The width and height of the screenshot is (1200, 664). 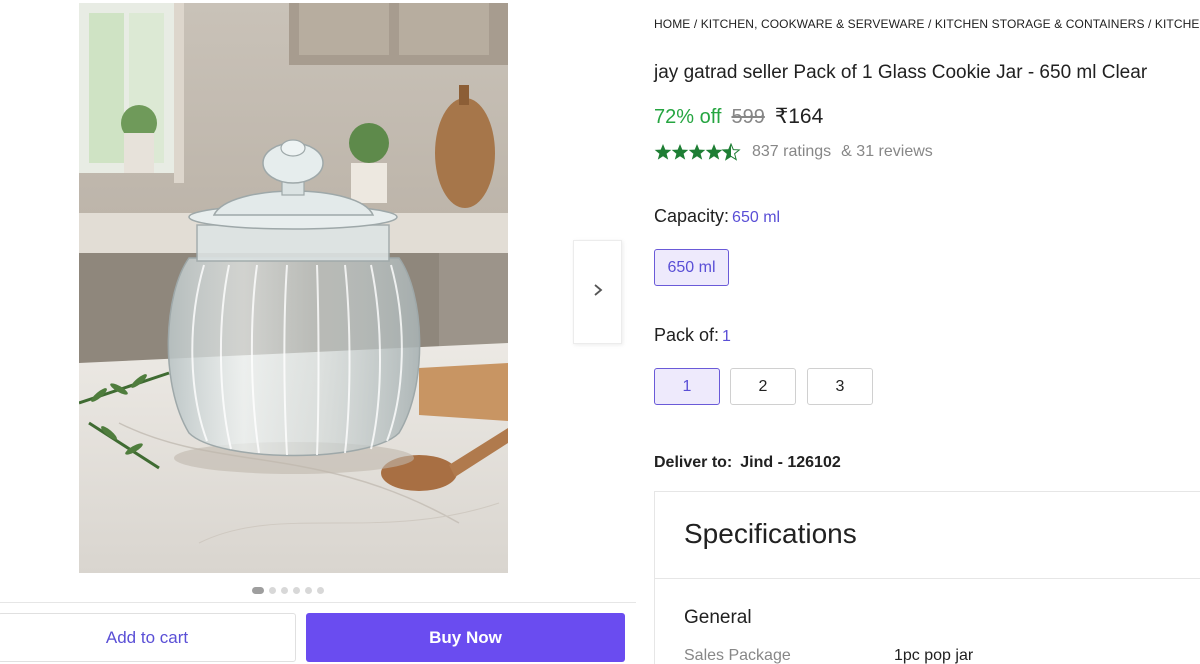 I want to click on next-image-button, so click(x=597, y=292).